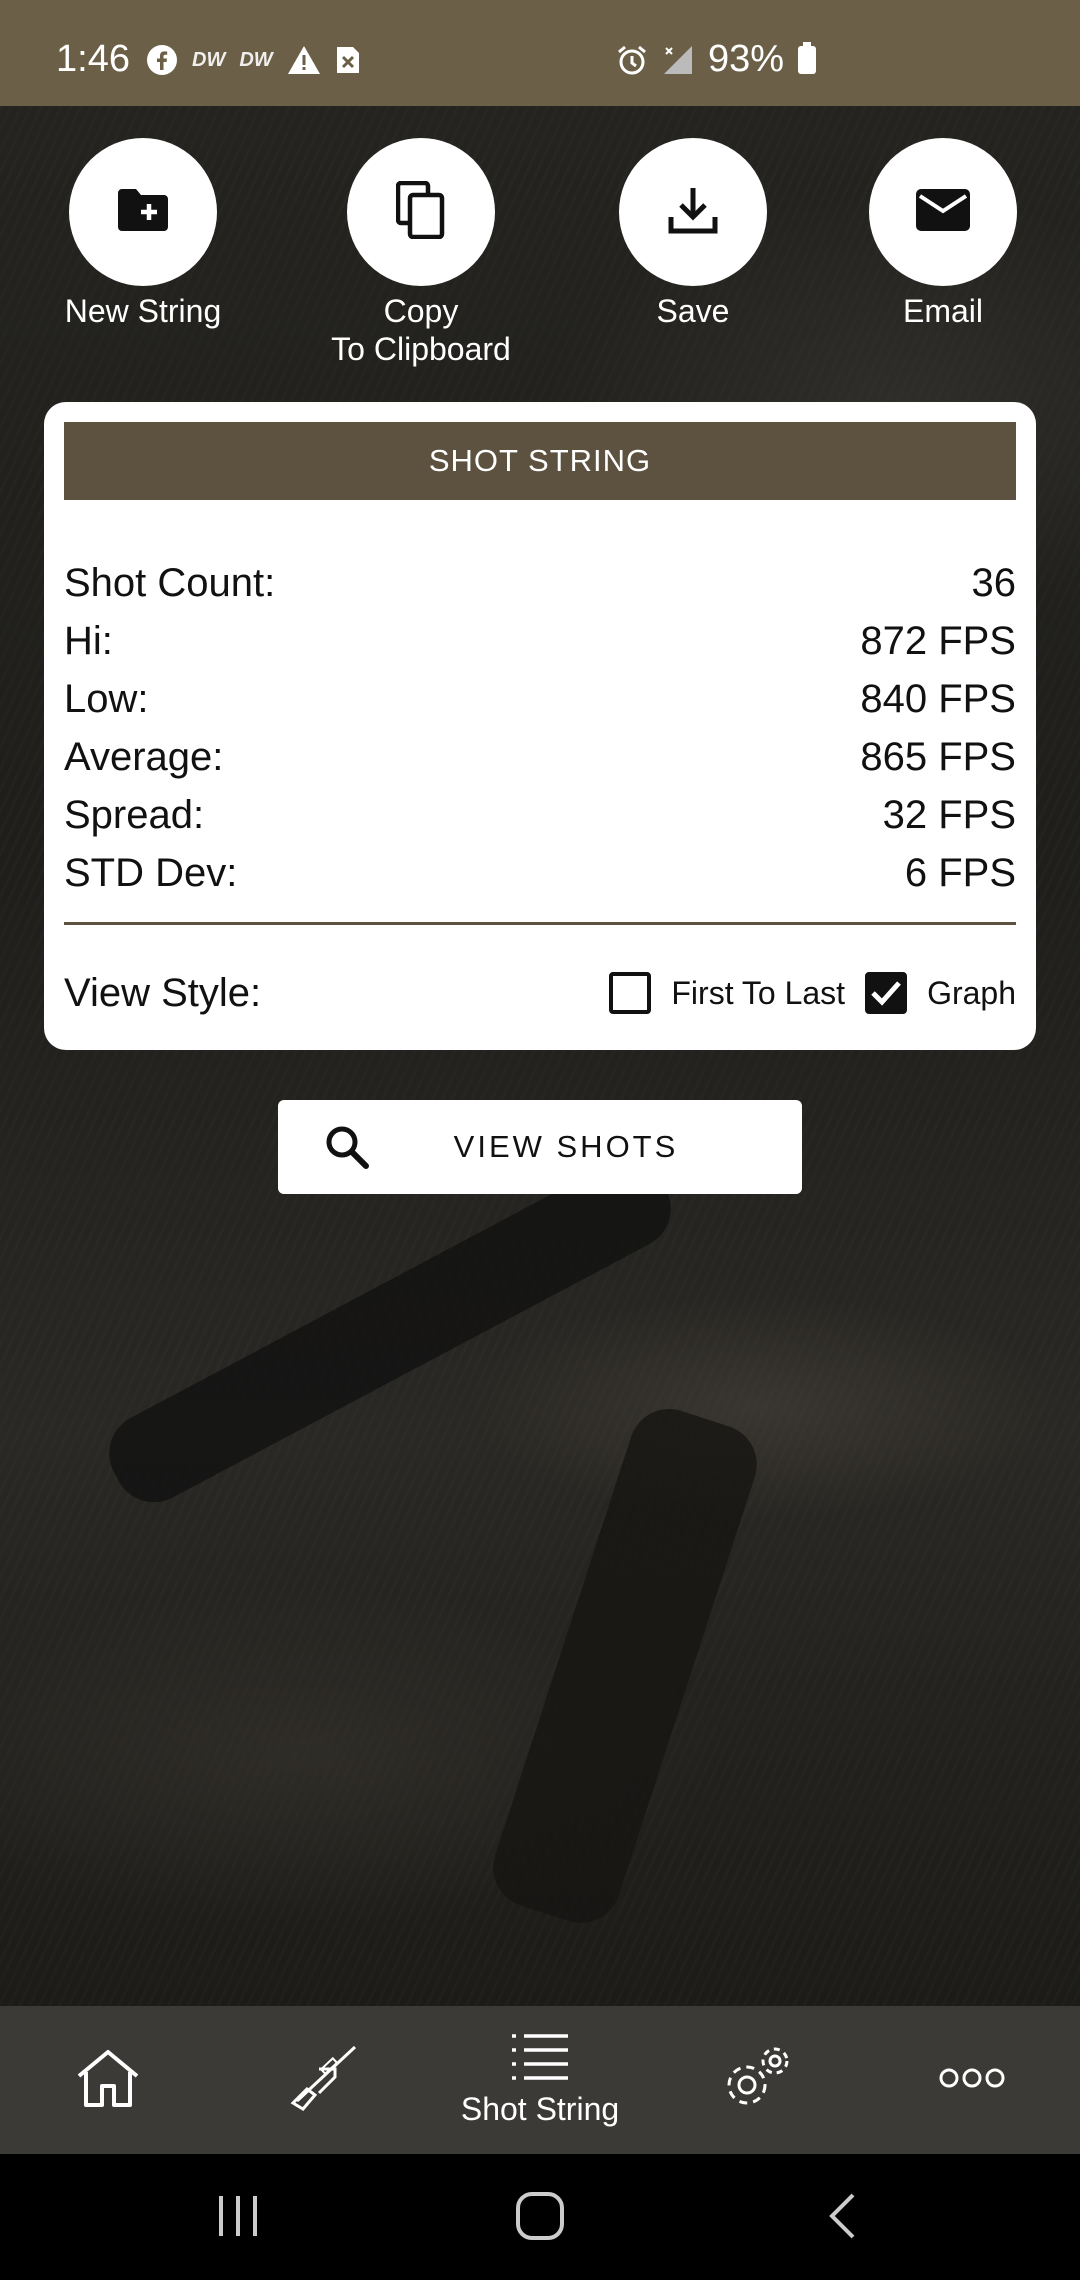  I want to click on warning-icon, so click(304, 60).